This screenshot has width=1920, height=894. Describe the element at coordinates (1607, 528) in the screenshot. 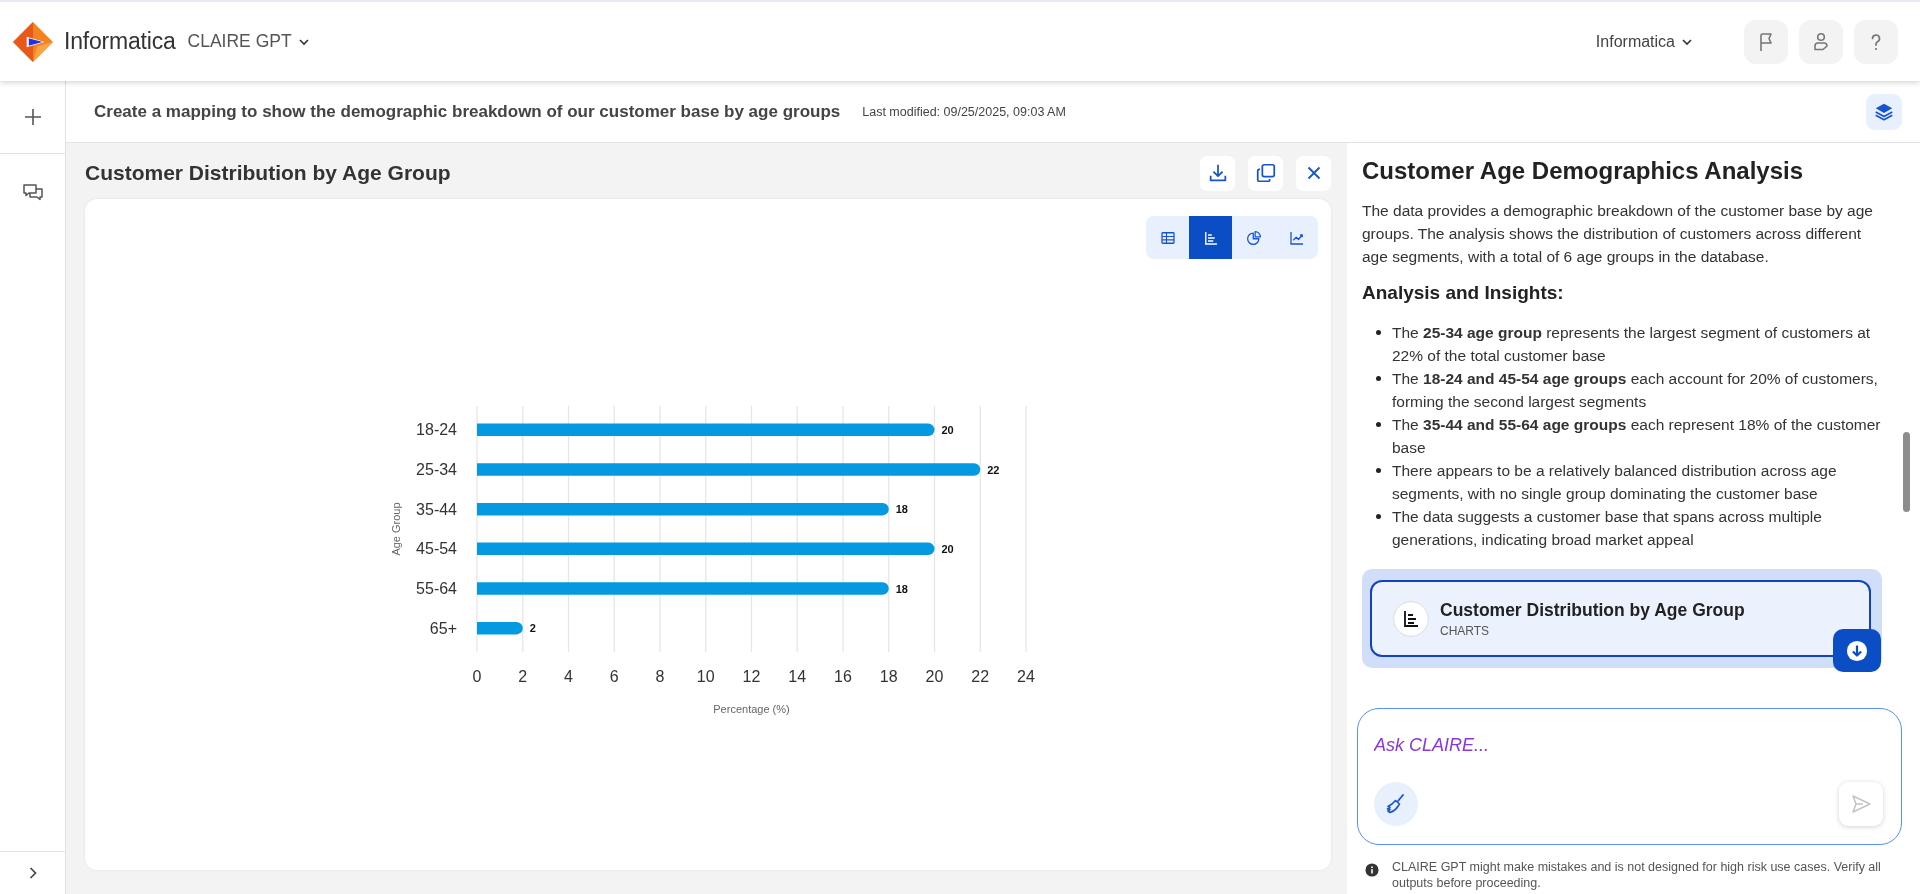

I see `insight-item: The data suggests a customer base that spans across multiple generations, indicating broad market appeal` at that location.